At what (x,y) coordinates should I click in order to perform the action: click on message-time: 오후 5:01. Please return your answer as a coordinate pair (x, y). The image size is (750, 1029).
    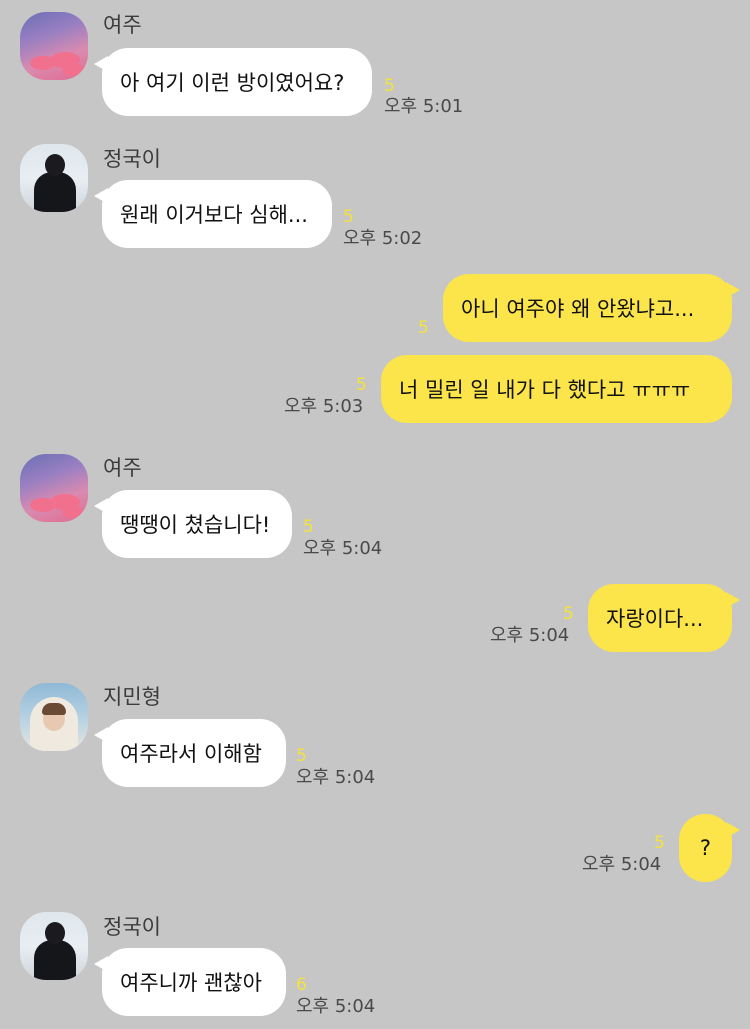
    Looking at the image, I should click on (424, 106).